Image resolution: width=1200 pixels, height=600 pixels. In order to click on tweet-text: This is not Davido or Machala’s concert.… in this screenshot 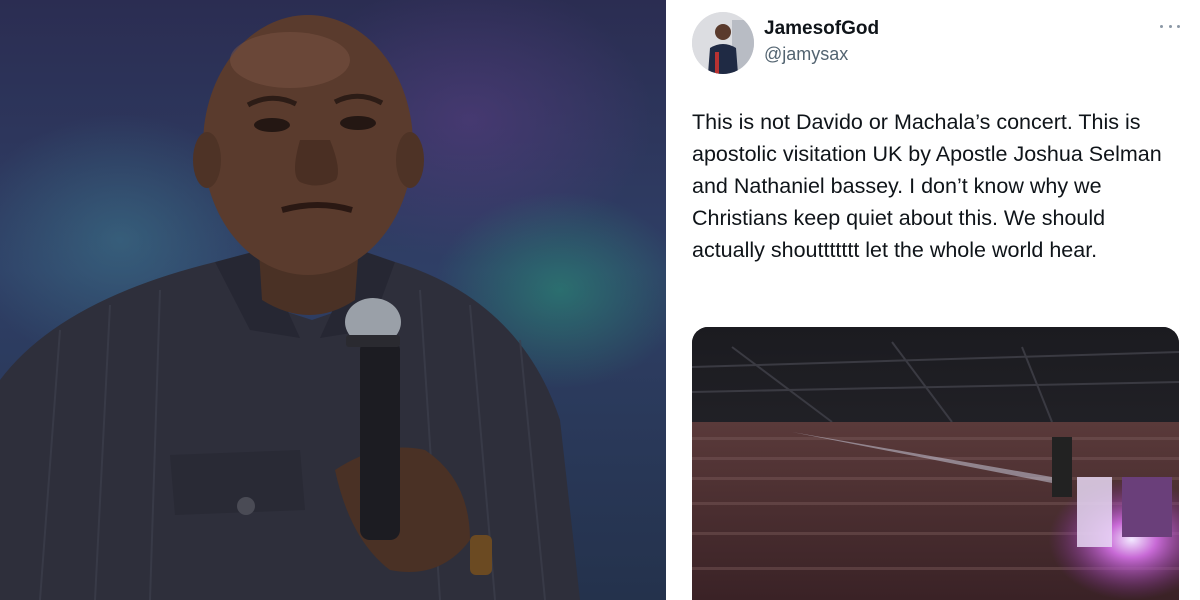, I will do `click(927, 186)`.